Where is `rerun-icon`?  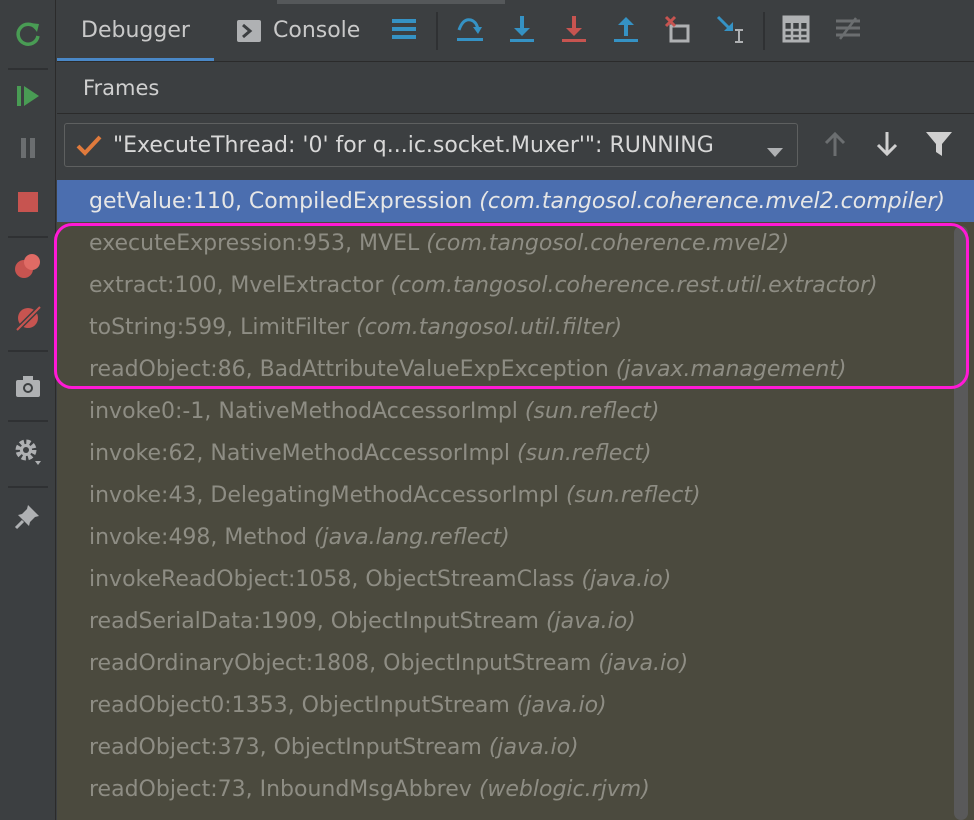 rerun-icon is located at coordinates (28, 36).